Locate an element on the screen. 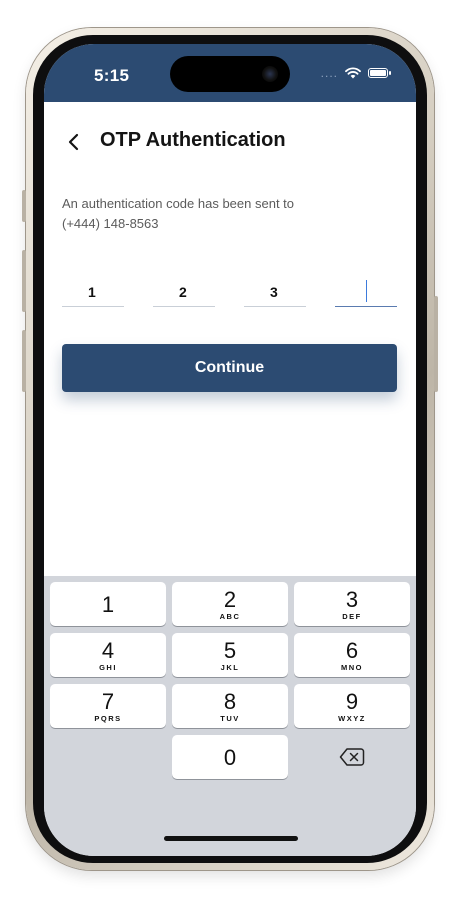 This screenshot has height=900, width=460. key-letters: TUV is located at coordinates (230, 718).